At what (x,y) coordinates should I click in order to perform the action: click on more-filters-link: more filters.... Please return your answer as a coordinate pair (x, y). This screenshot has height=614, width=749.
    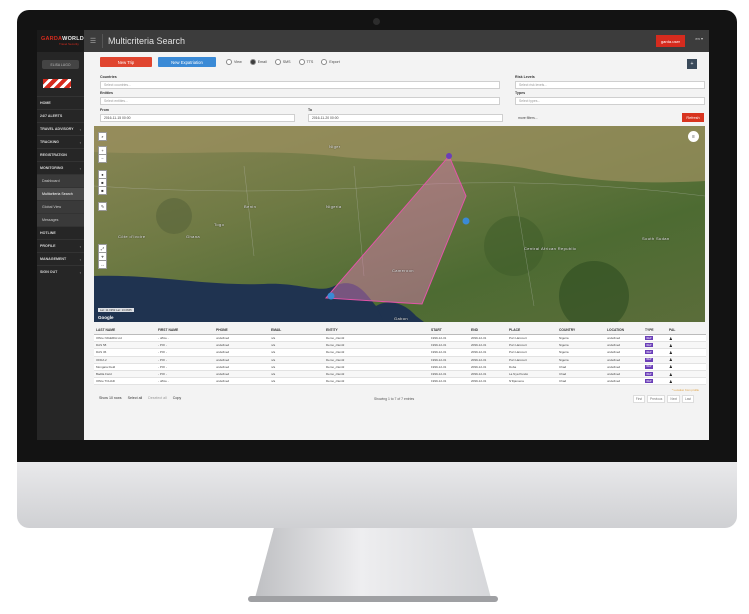
    Looking at the image, I should click on (595, 118).